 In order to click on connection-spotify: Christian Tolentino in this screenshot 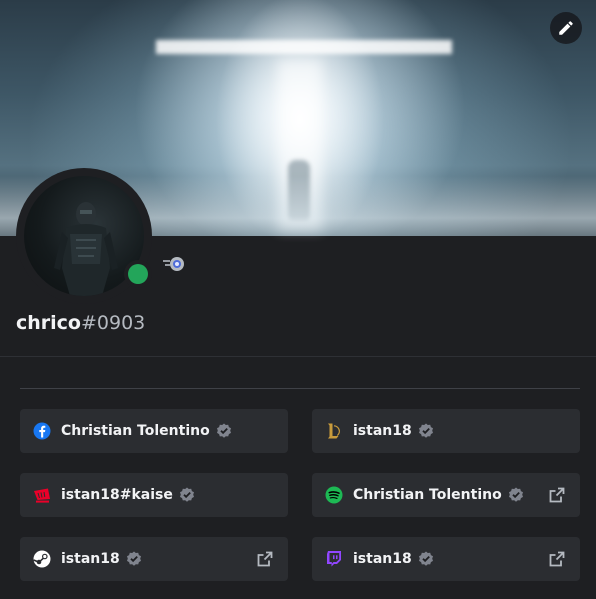, I will do `click(446, 495)`.